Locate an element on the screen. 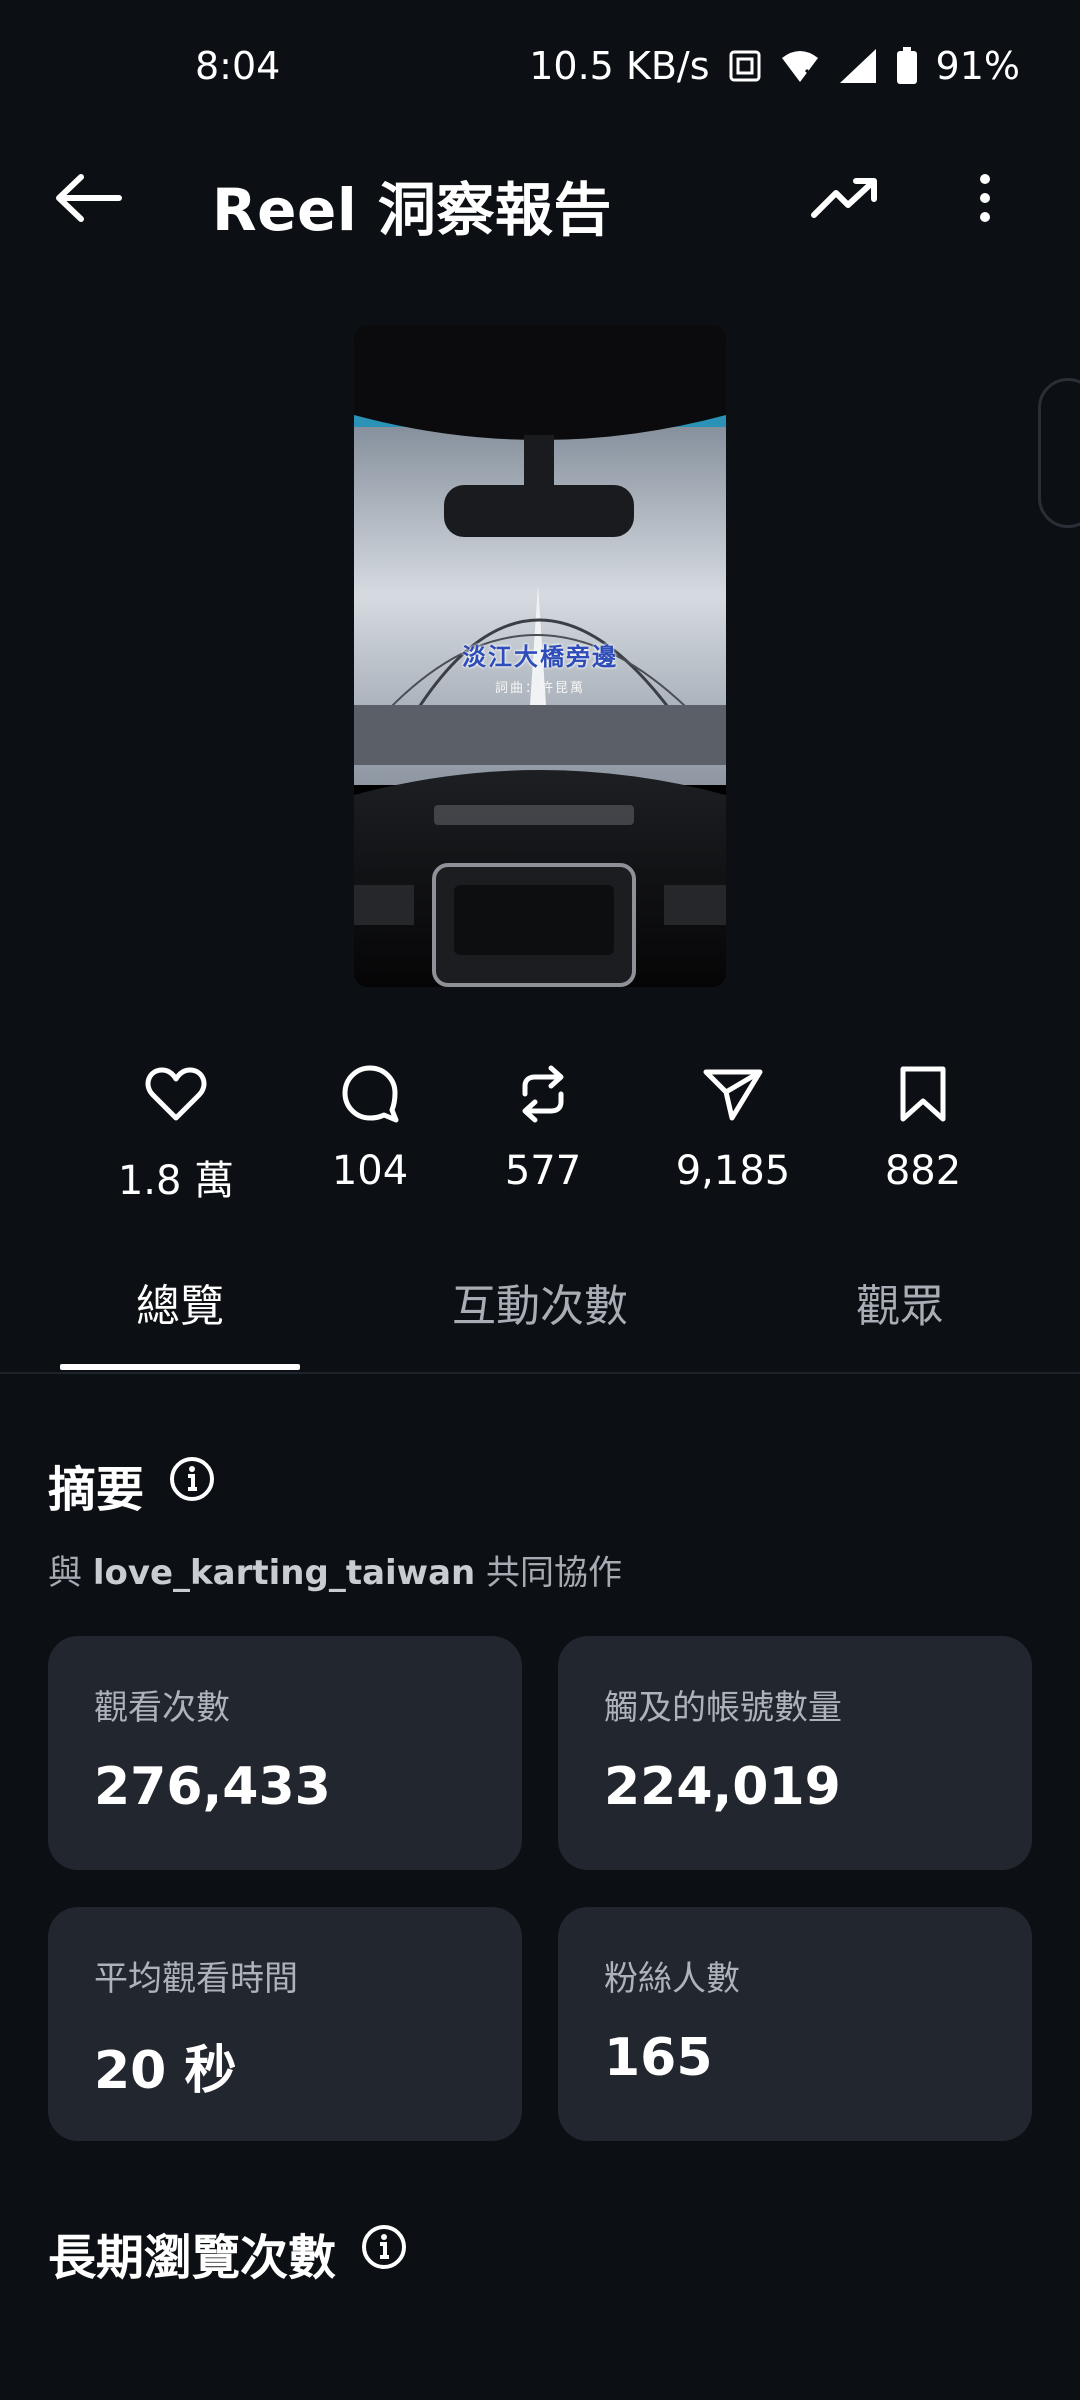 Image resolution: width=1080 pixels, height=2400 pixels. card-value: 276,433 is located at coordinates (212, 1787).